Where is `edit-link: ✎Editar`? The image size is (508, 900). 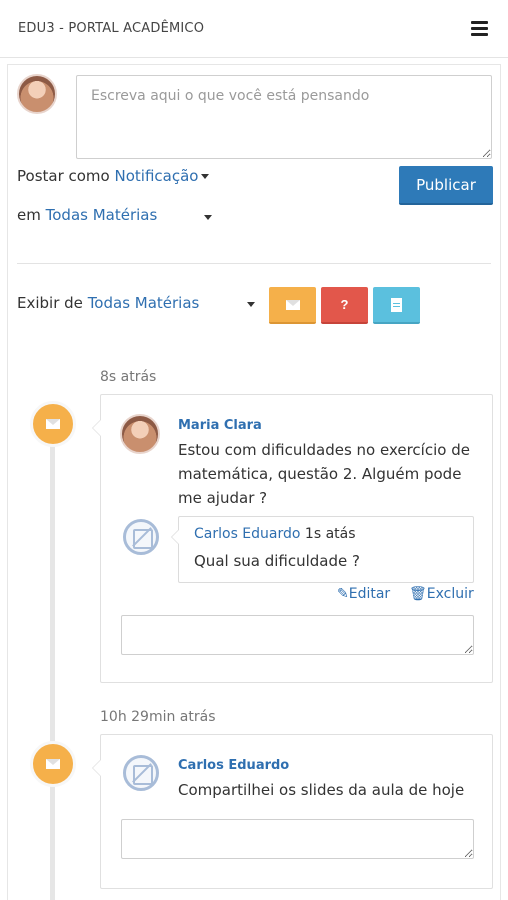 edit-link: ✎Editar is located at coordinates (363, 594).